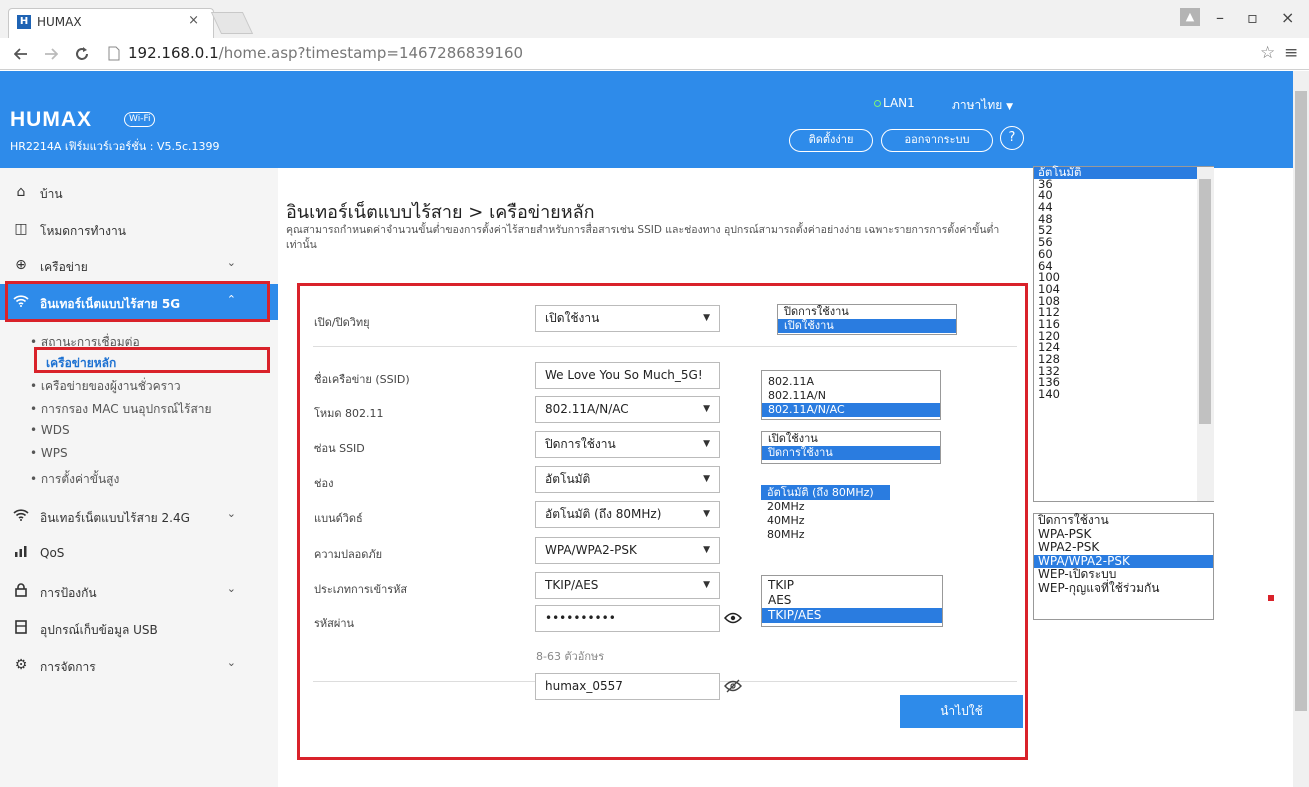 Image resolution: width=1309 pixels, height=787 pixels. I want to click on subitem-mac-filter: • การกรอง MAC บนอุปกรณ์ไร้สาย, so click(121, 409).